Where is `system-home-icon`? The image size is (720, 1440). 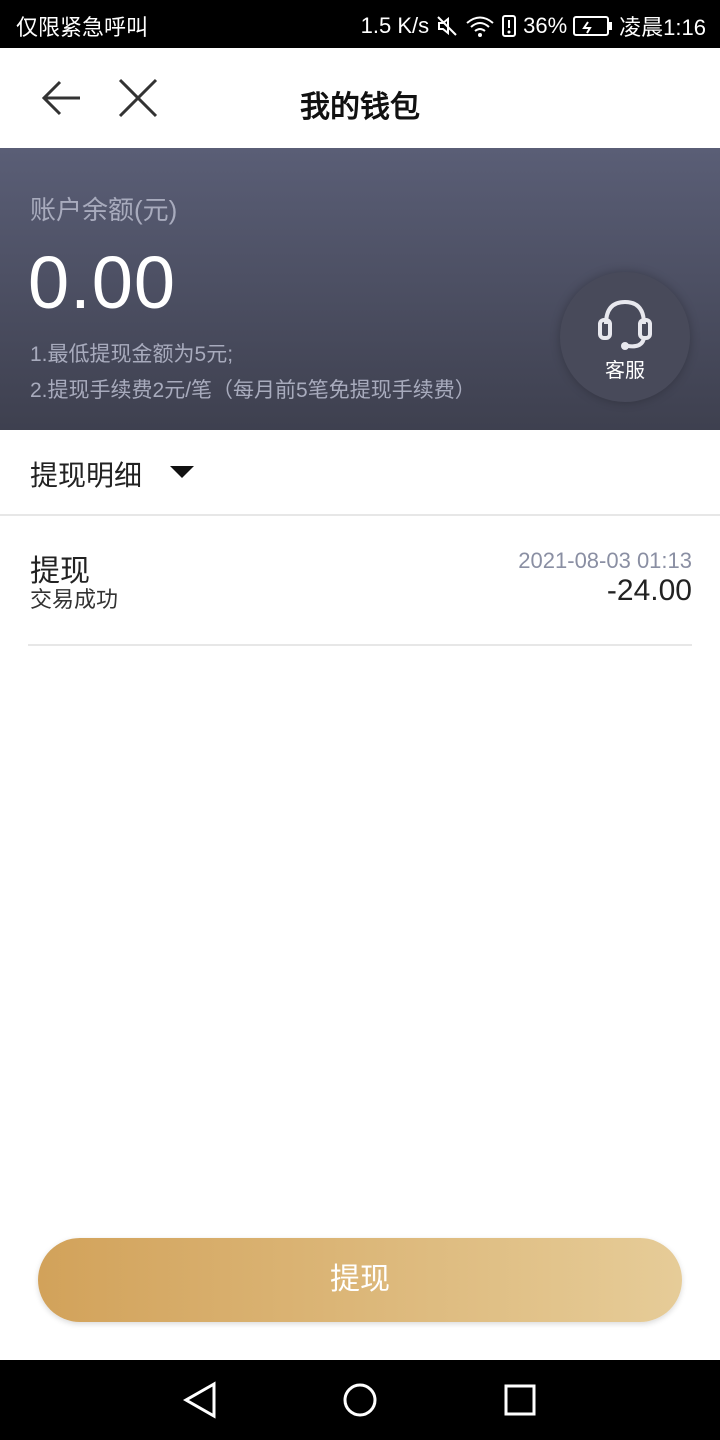
system-home-icon is located at coordinates (360, 1400).